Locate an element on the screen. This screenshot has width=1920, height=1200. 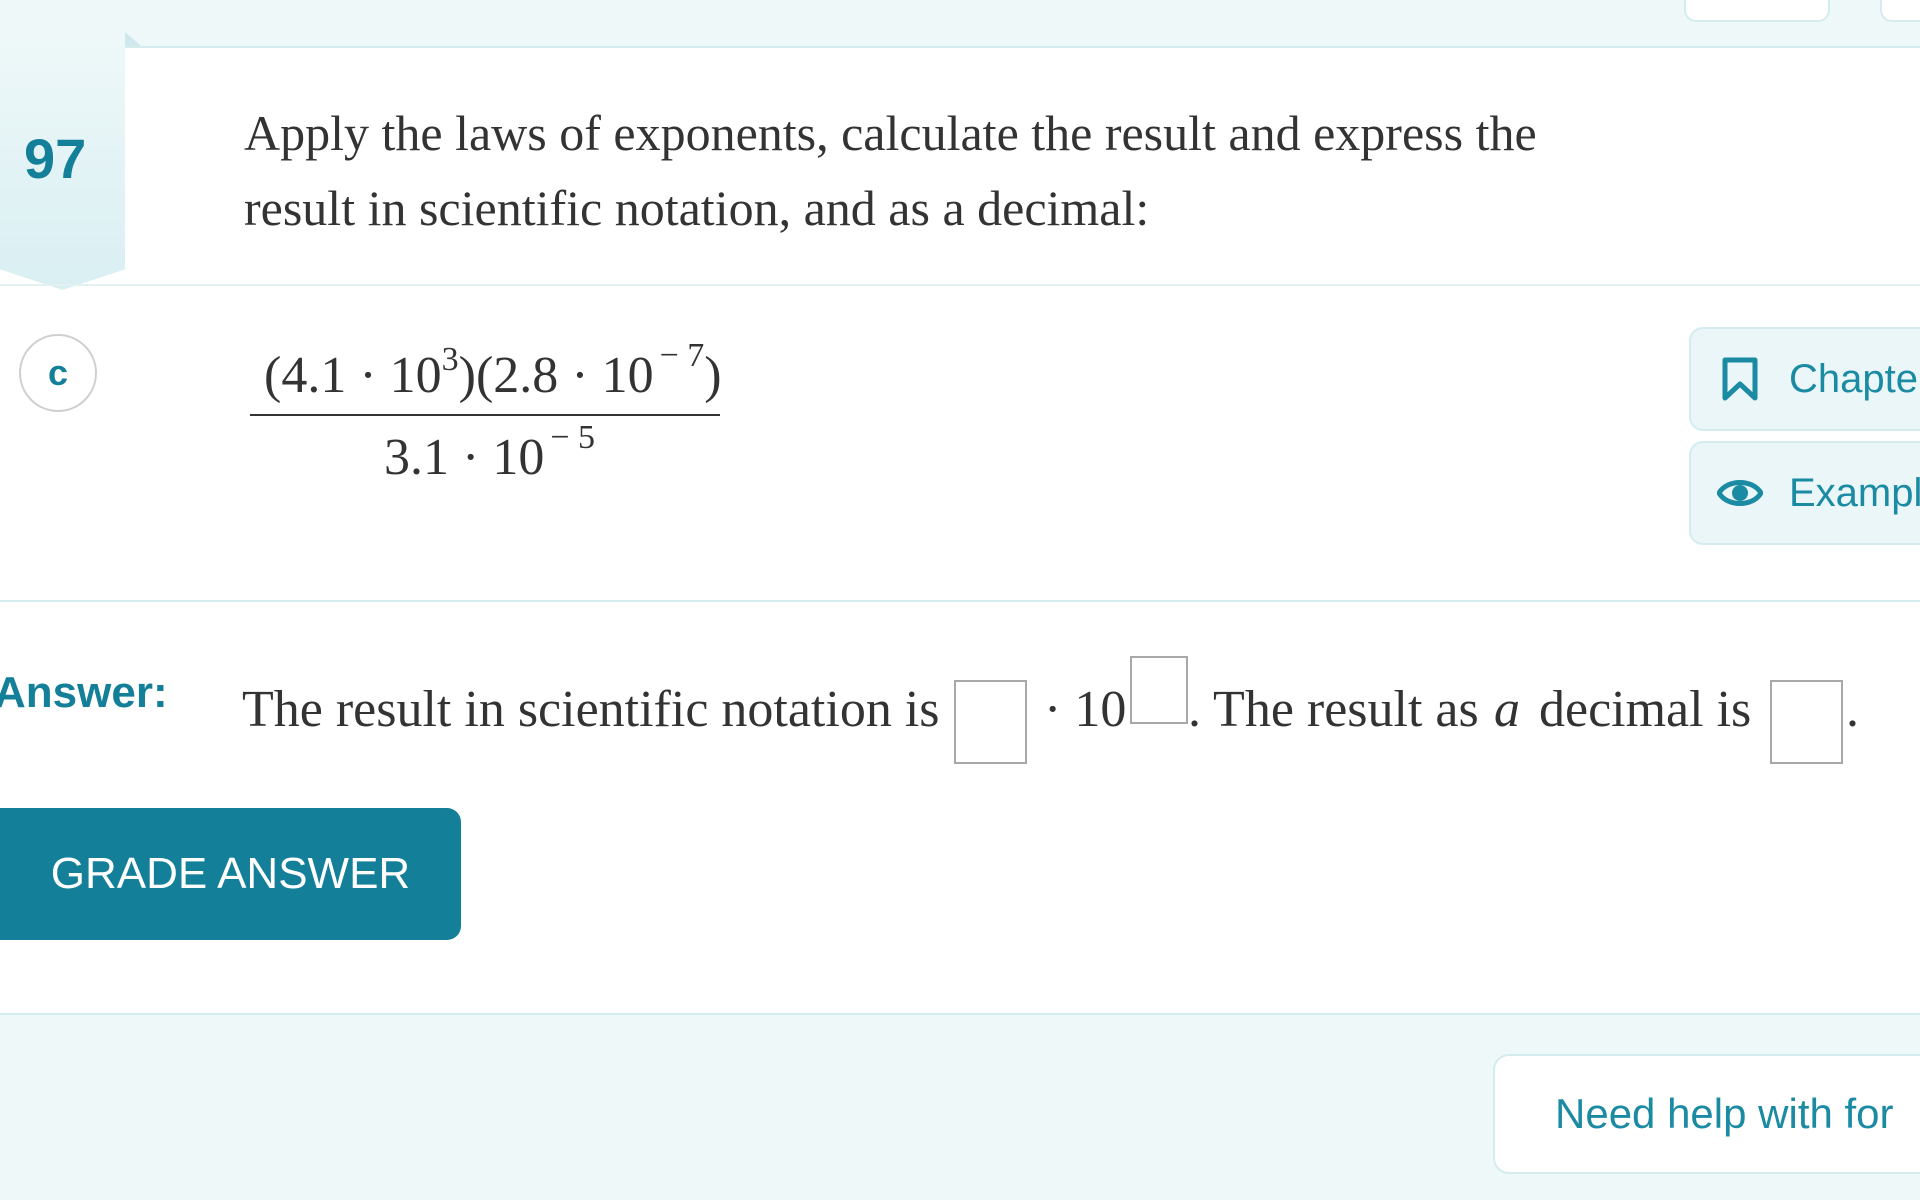
answer-period: . is located at coordinates (1852, 709).